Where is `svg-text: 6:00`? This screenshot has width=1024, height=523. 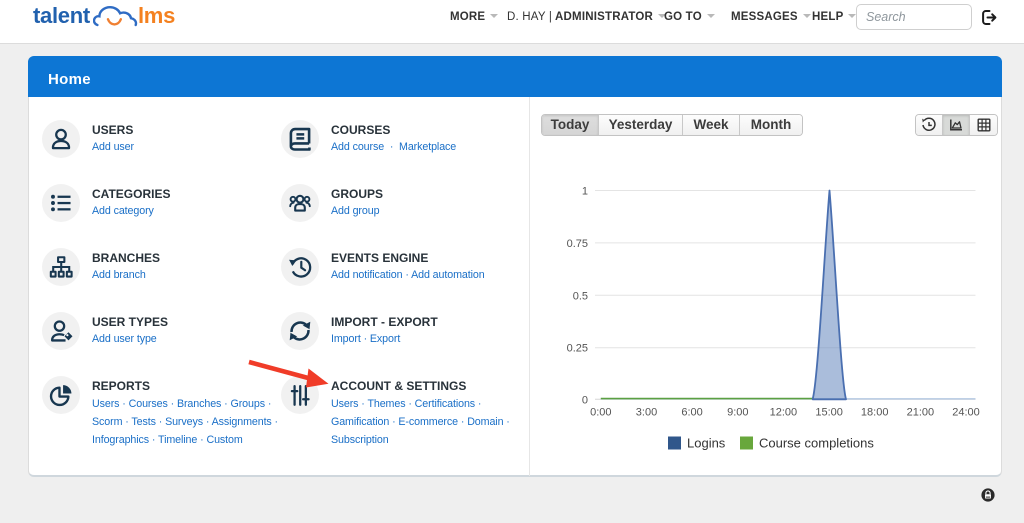 svg-text: 6:00 is located at coordinates (691, 413).